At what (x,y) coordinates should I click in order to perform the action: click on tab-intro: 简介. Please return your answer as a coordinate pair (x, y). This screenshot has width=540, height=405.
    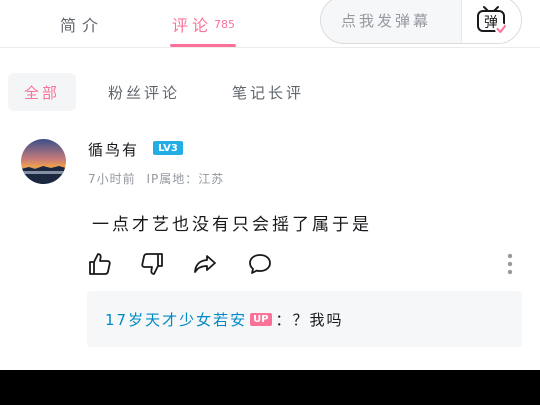
    Looking at the image, I should click on (82, 24).